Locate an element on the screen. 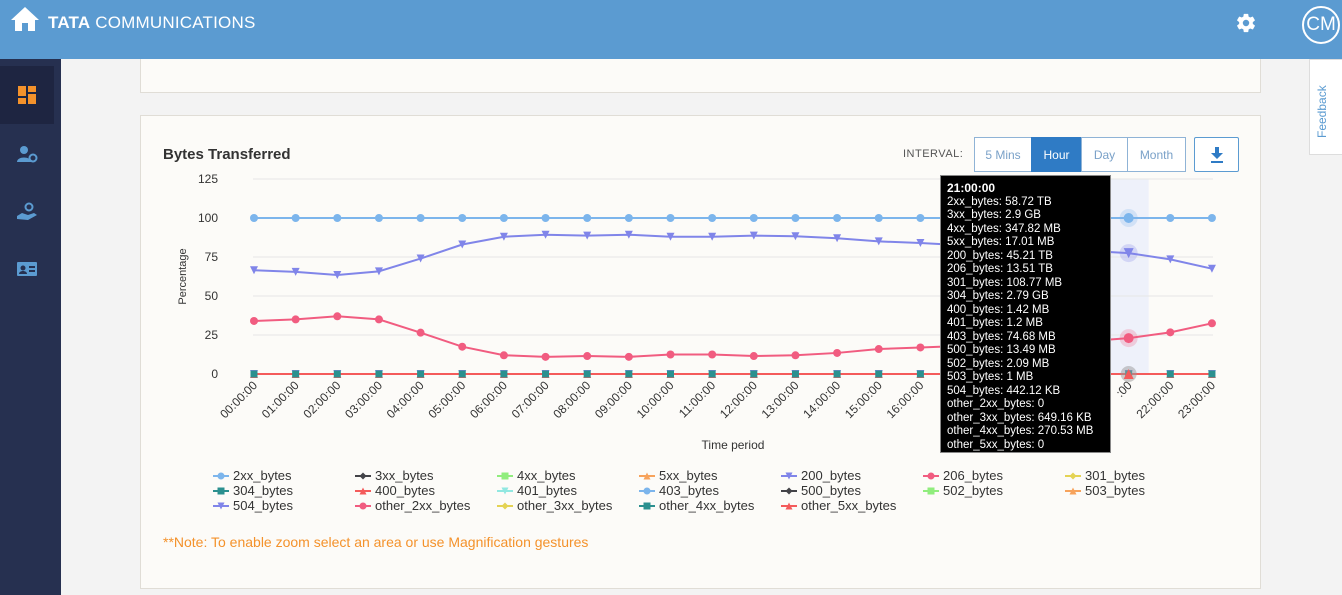  legend-item-3xx-bytes: 3xx_bytes is located at coordinates (394, 475).